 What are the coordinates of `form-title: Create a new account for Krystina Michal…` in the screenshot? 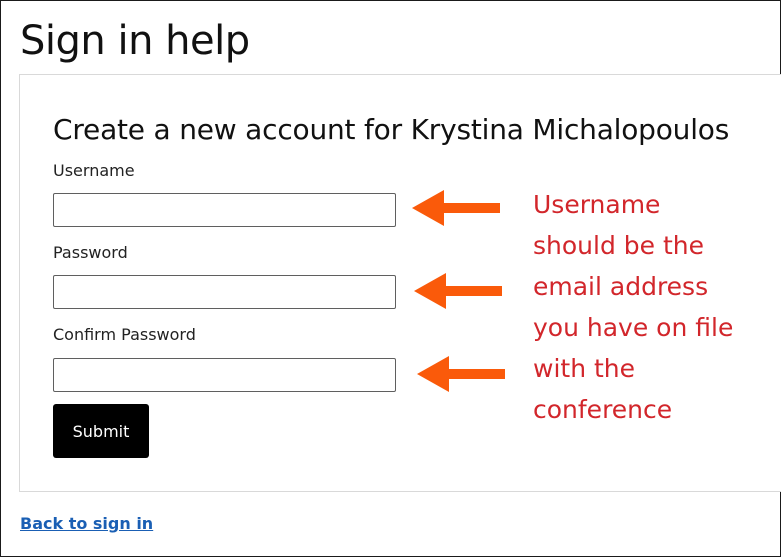 It's located at (391, 129).